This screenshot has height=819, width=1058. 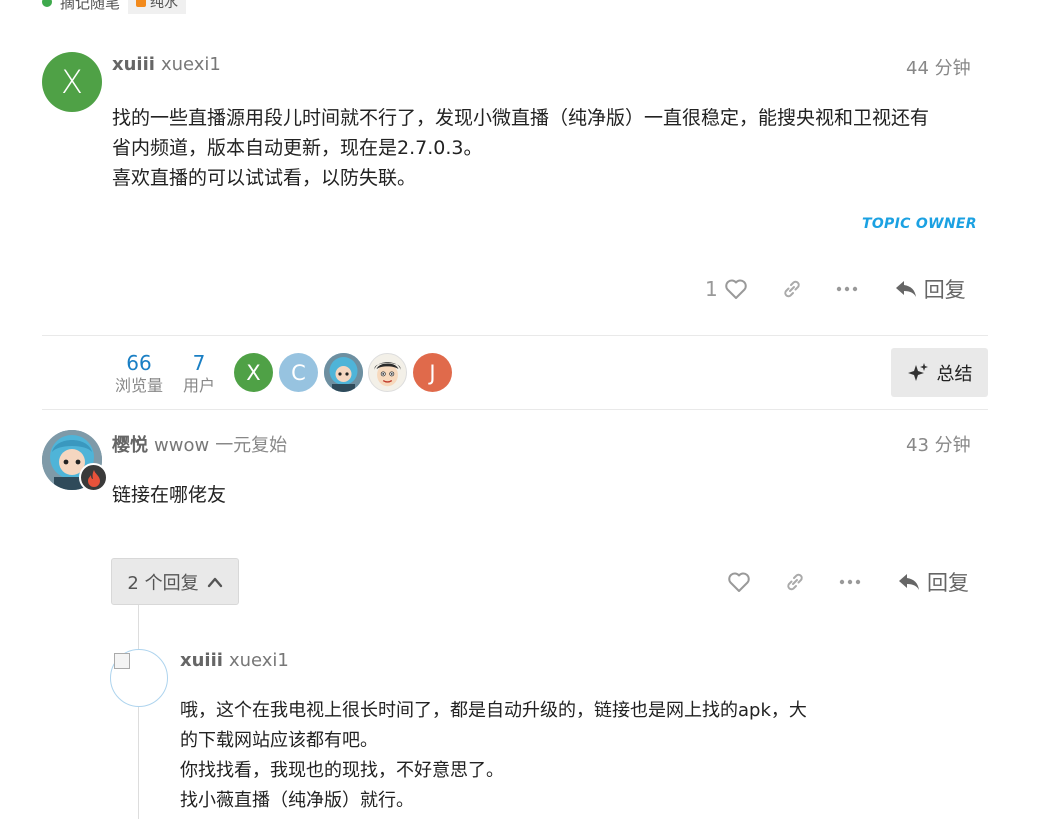 I want to click on participant-avatar: C, so click(x=298, y=372).